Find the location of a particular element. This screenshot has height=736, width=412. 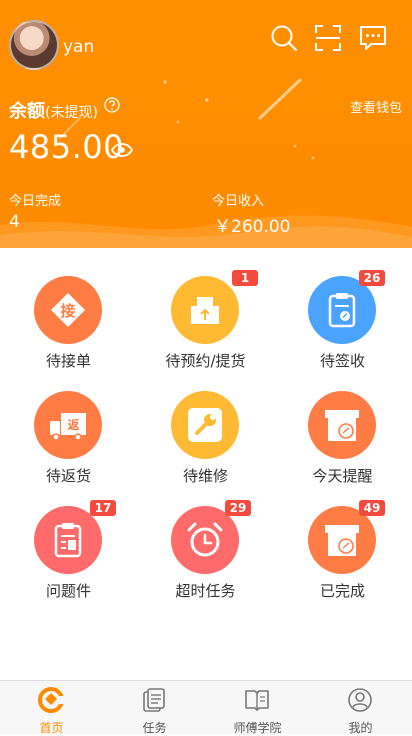

tab-mine: 我的 is located at coordinates (360, 708).